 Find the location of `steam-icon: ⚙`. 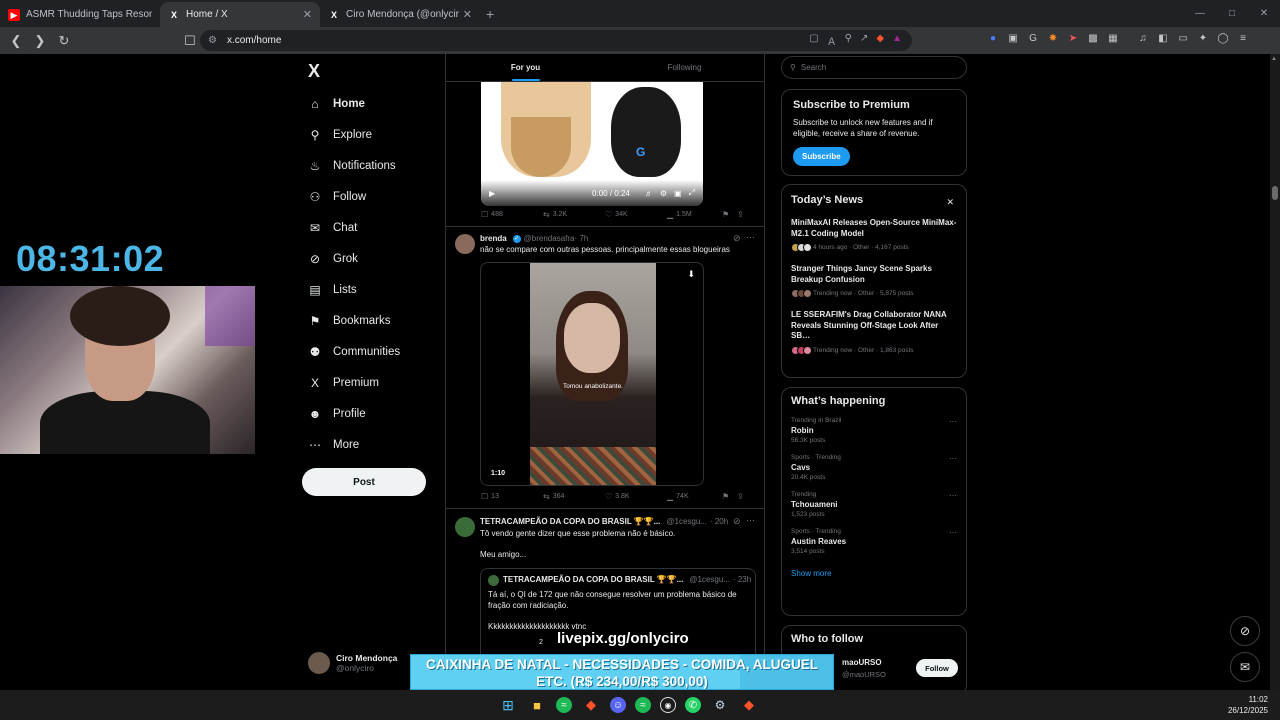

steam-icon: ⚙ is located at coordinates (720, 705).